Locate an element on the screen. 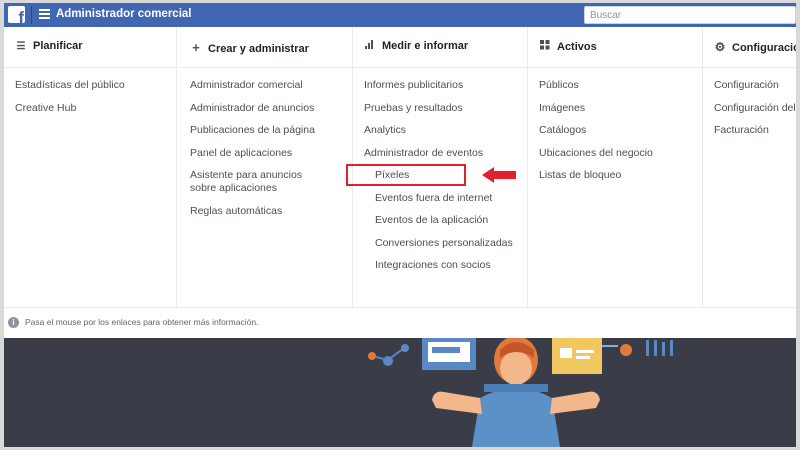  grid-icon is located at coordinates (545, 46).